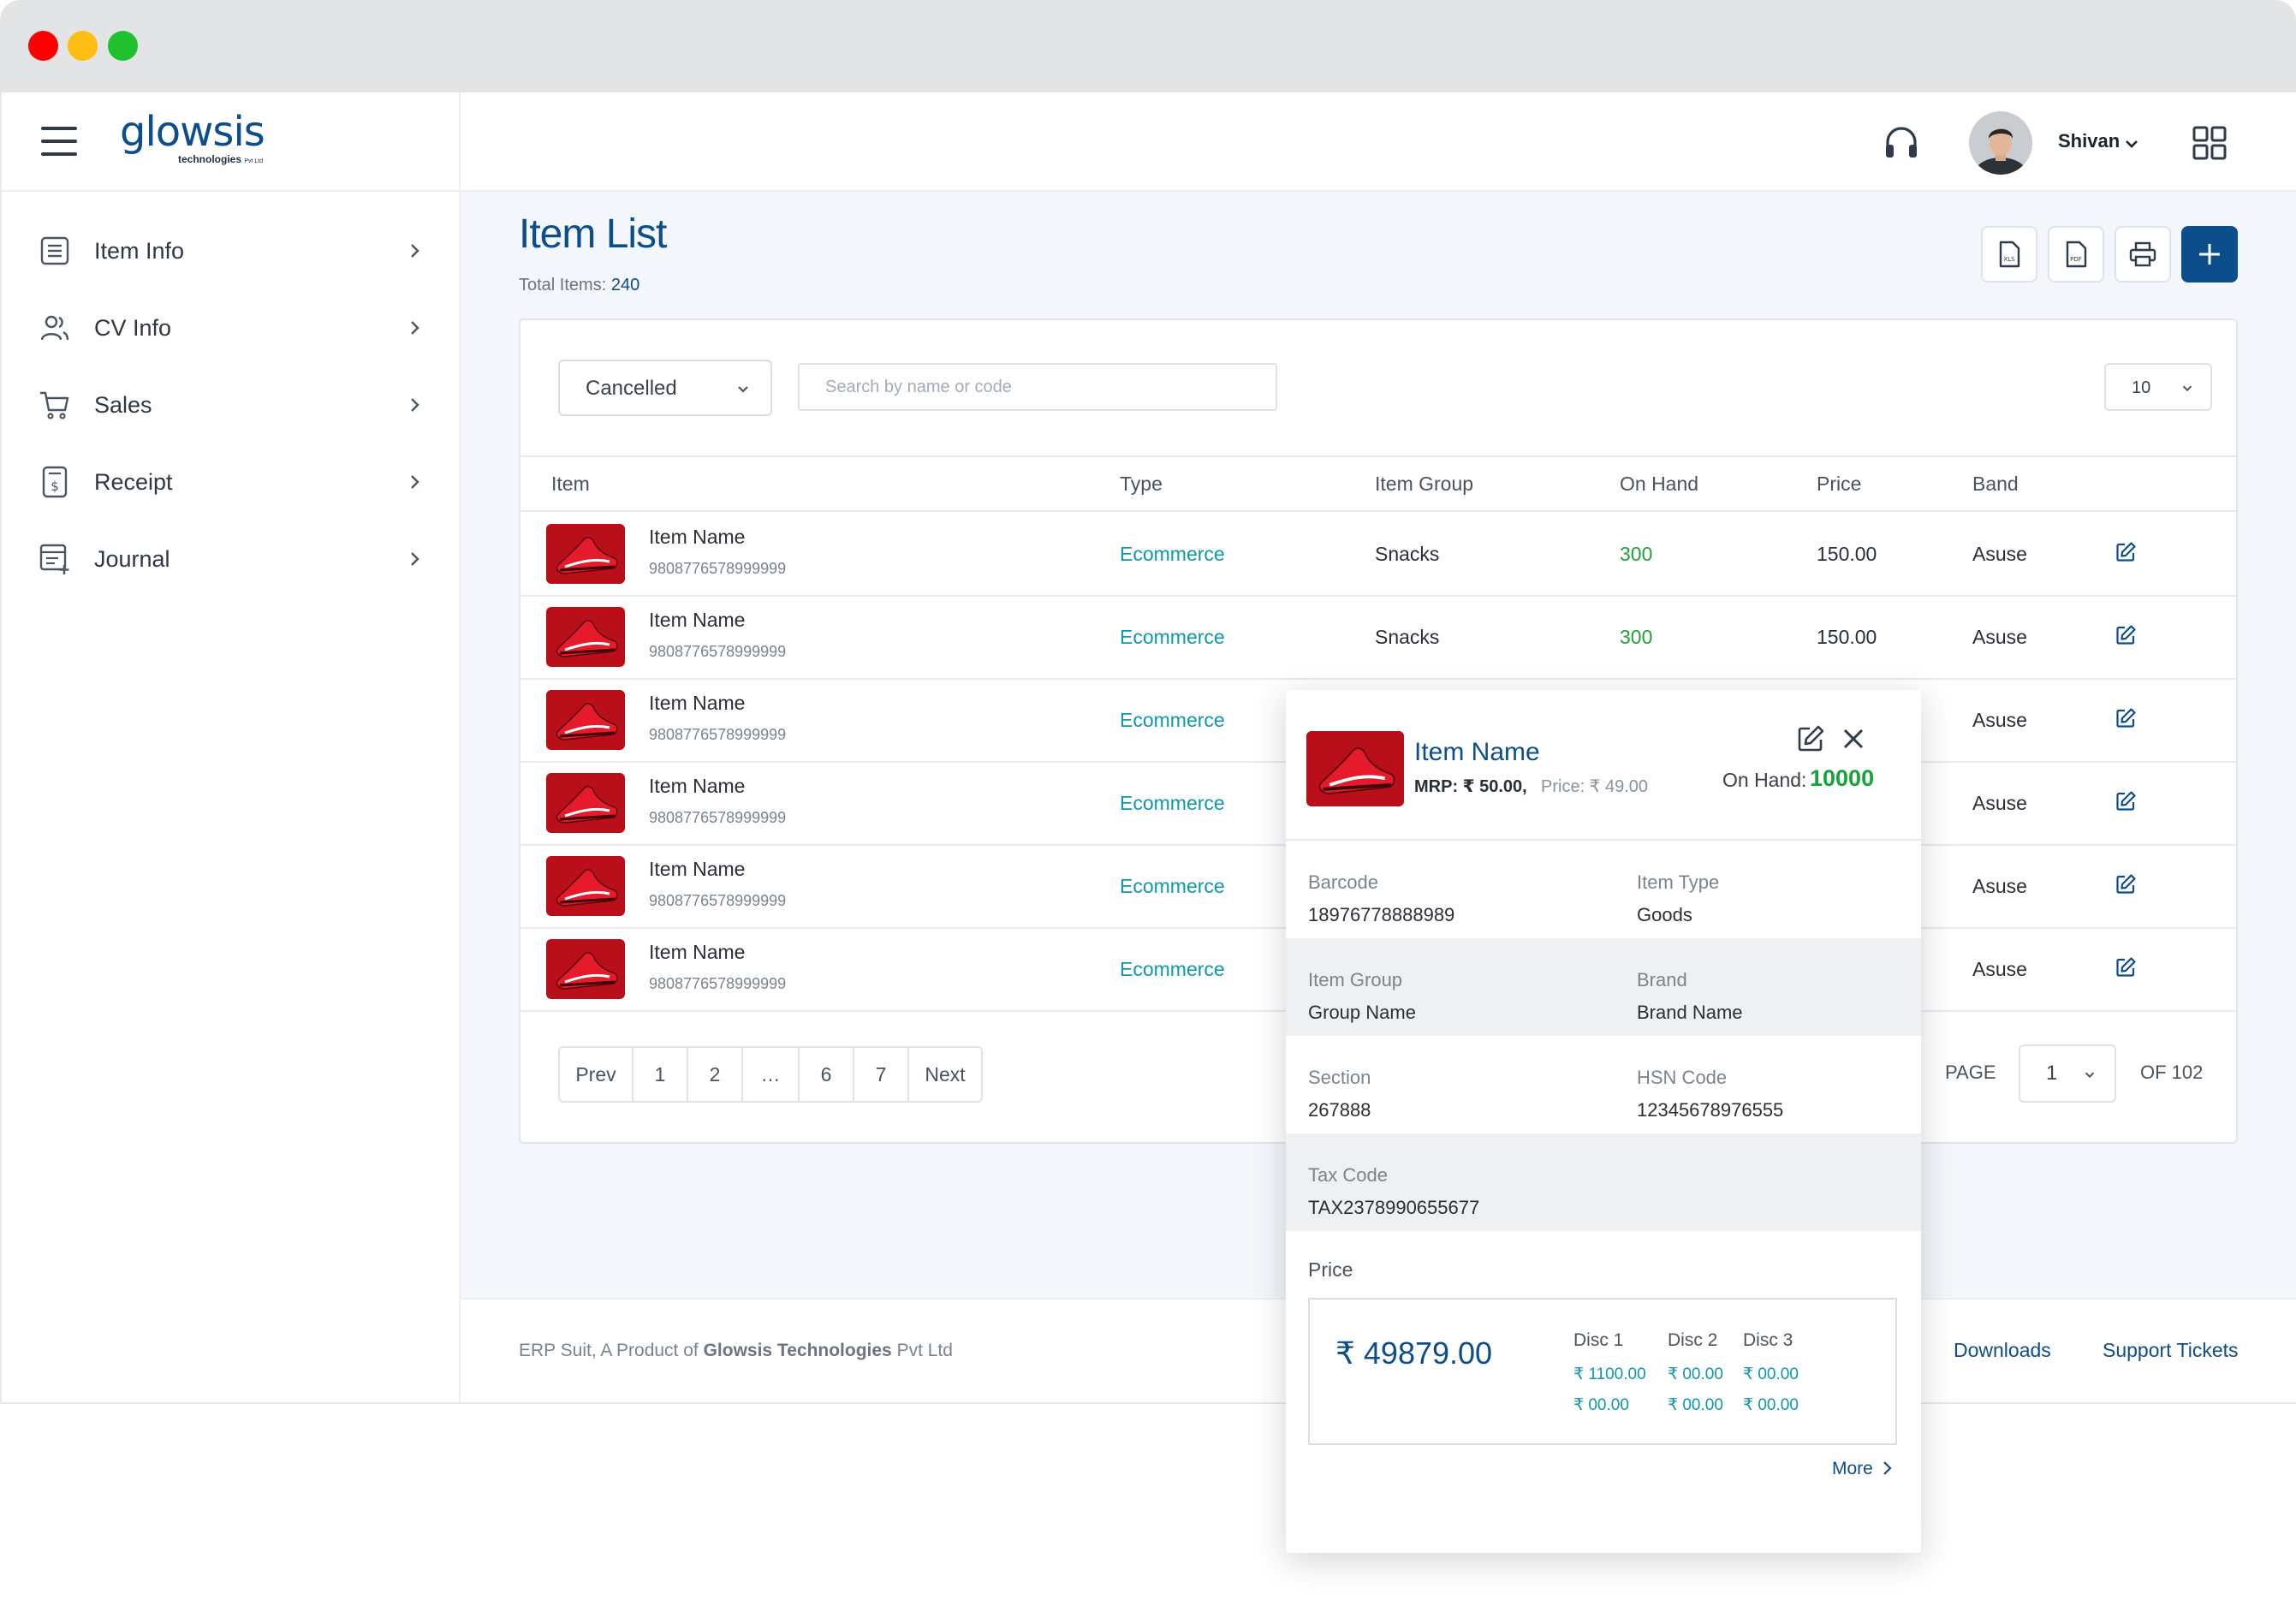 The height and width of the screenshot is (1606, 2296). I want to click on add-item-button, so click(2209, 254).